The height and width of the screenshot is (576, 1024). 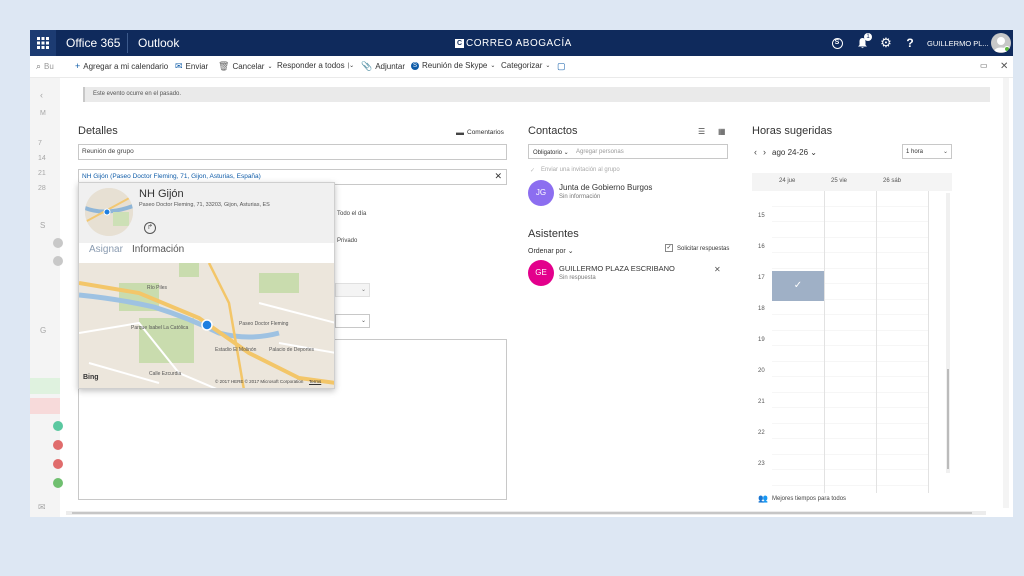 What do you see at coordinates (850, 342) in the screenshot?
I see `time-slots` at bounding box center [850, 342].